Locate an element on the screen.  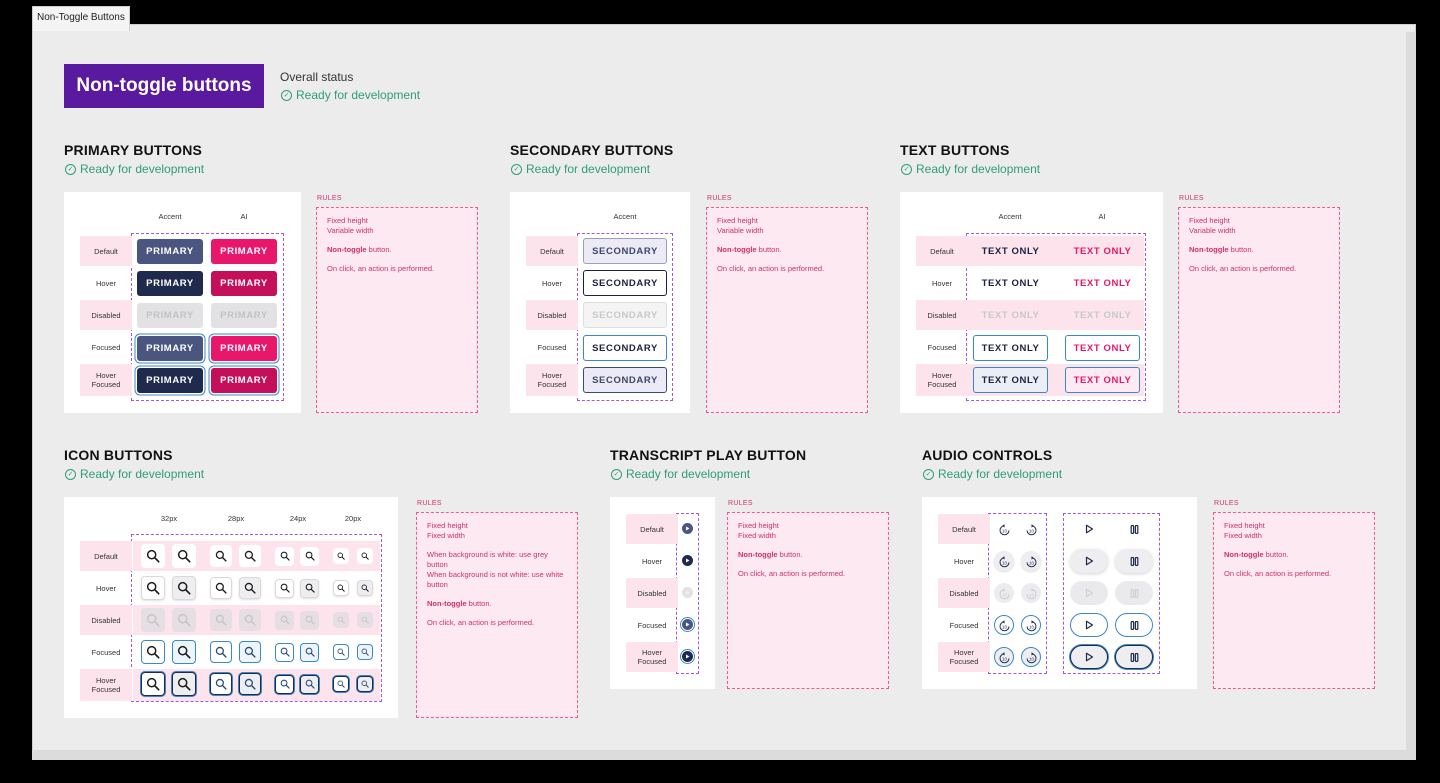
pause-button-hover-focused is located at coordinates (1134, 657).